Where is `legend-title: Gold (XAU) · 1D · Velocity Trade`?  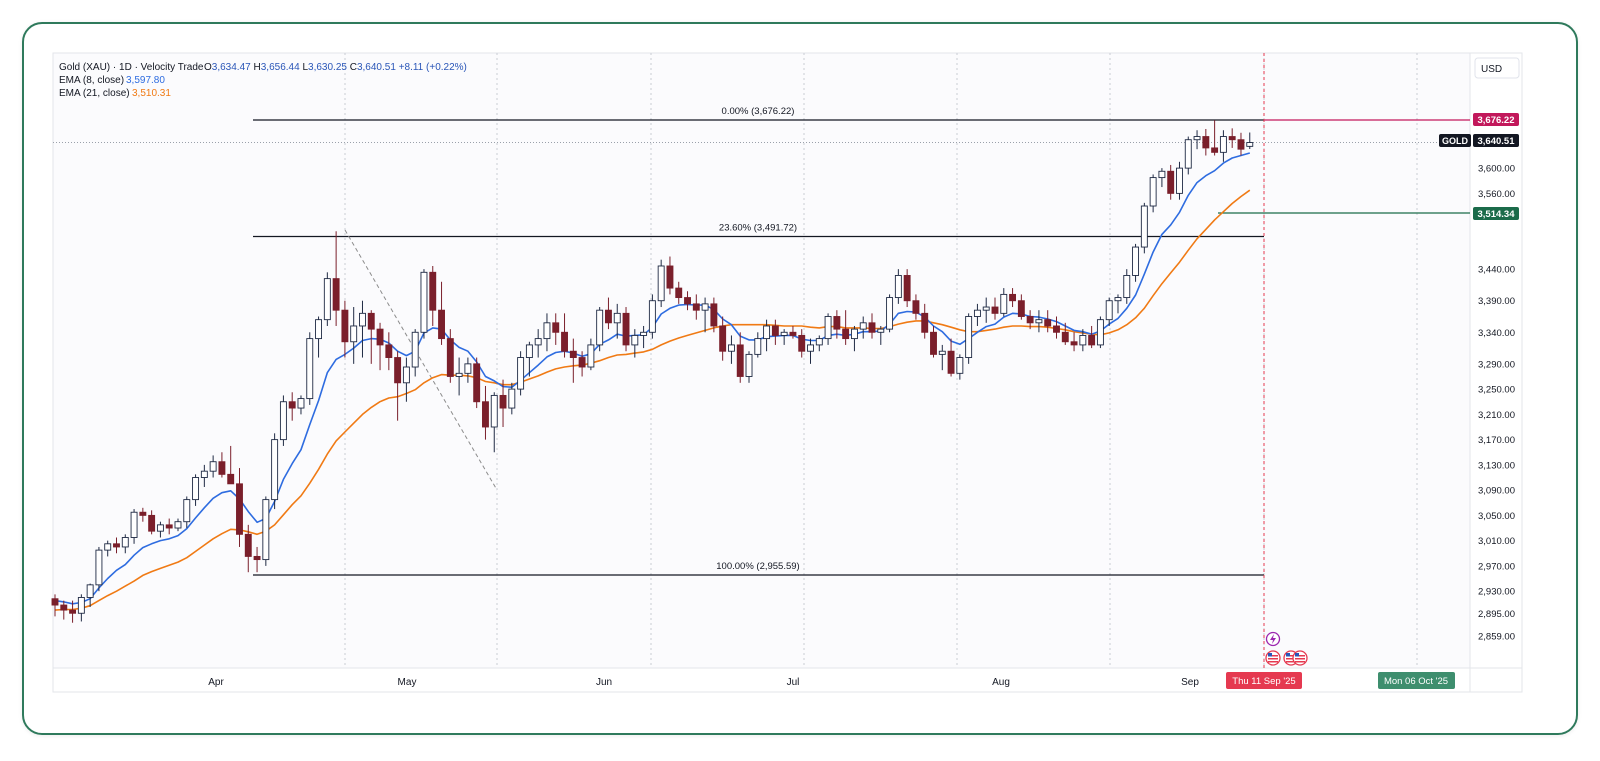 legend-title: Gold (XAU) · 1D · Velocity Trade is located at coordinates (131, 67).